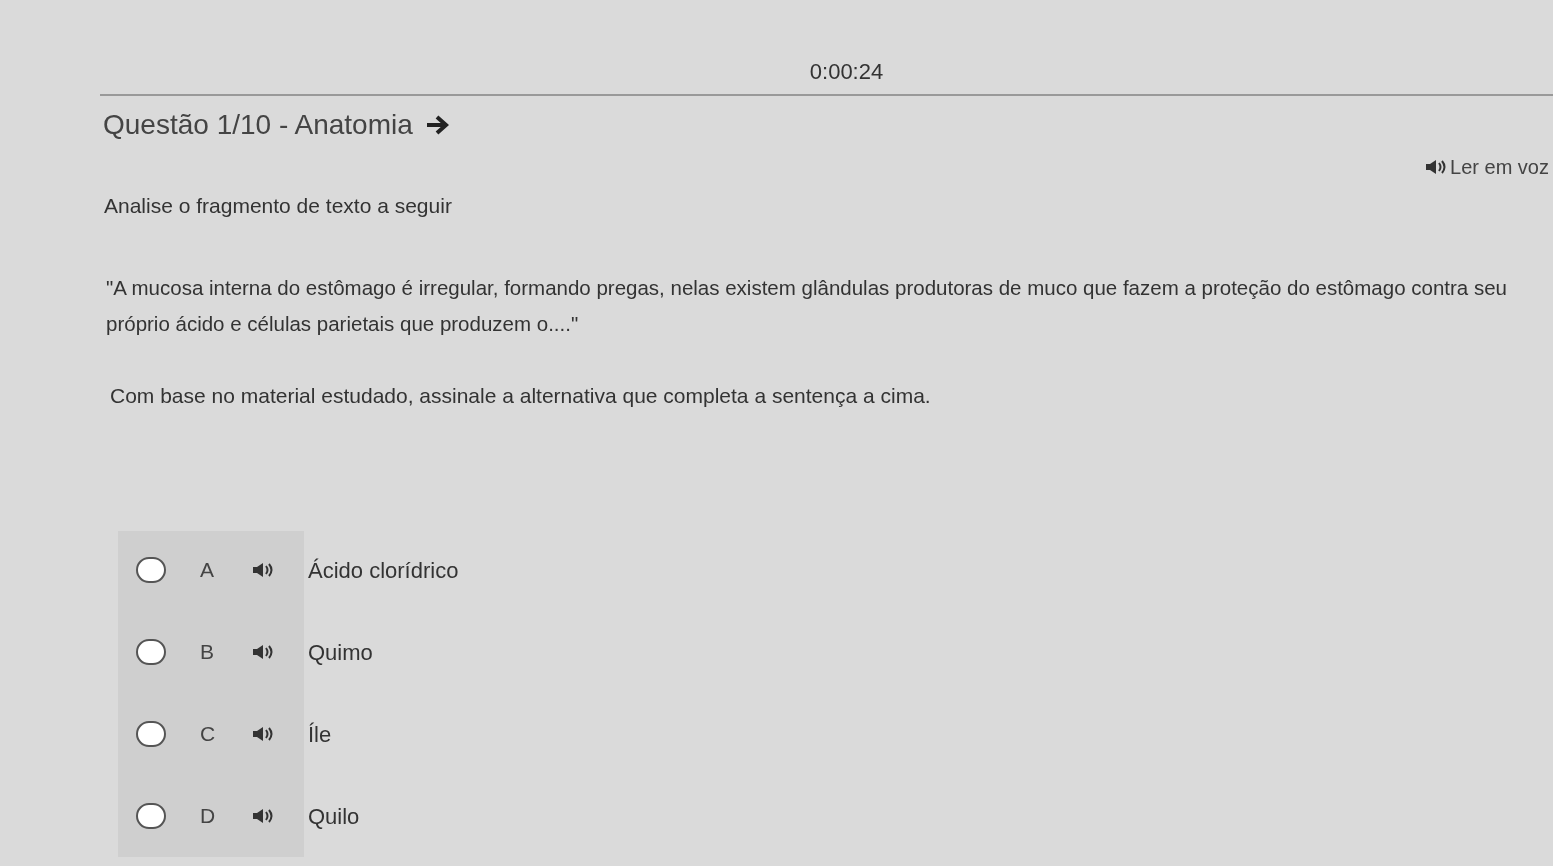 Image resolution: width=1553 pixels, height=866 pixels. Describe the element at coordinates (437, 125) in the screenshot. I see `arrow-right-icon` at that location.